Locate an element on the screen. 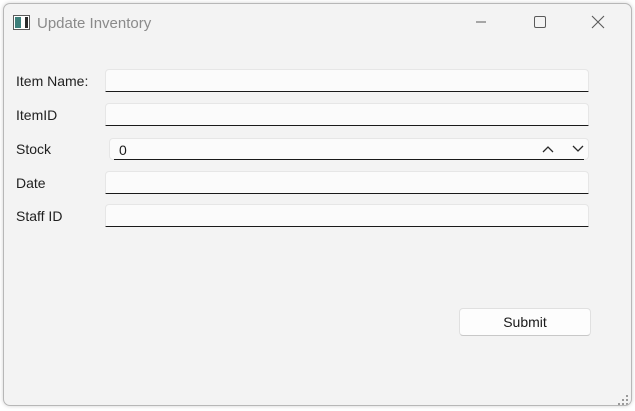  close-icon is located at coordinates (598, 24).